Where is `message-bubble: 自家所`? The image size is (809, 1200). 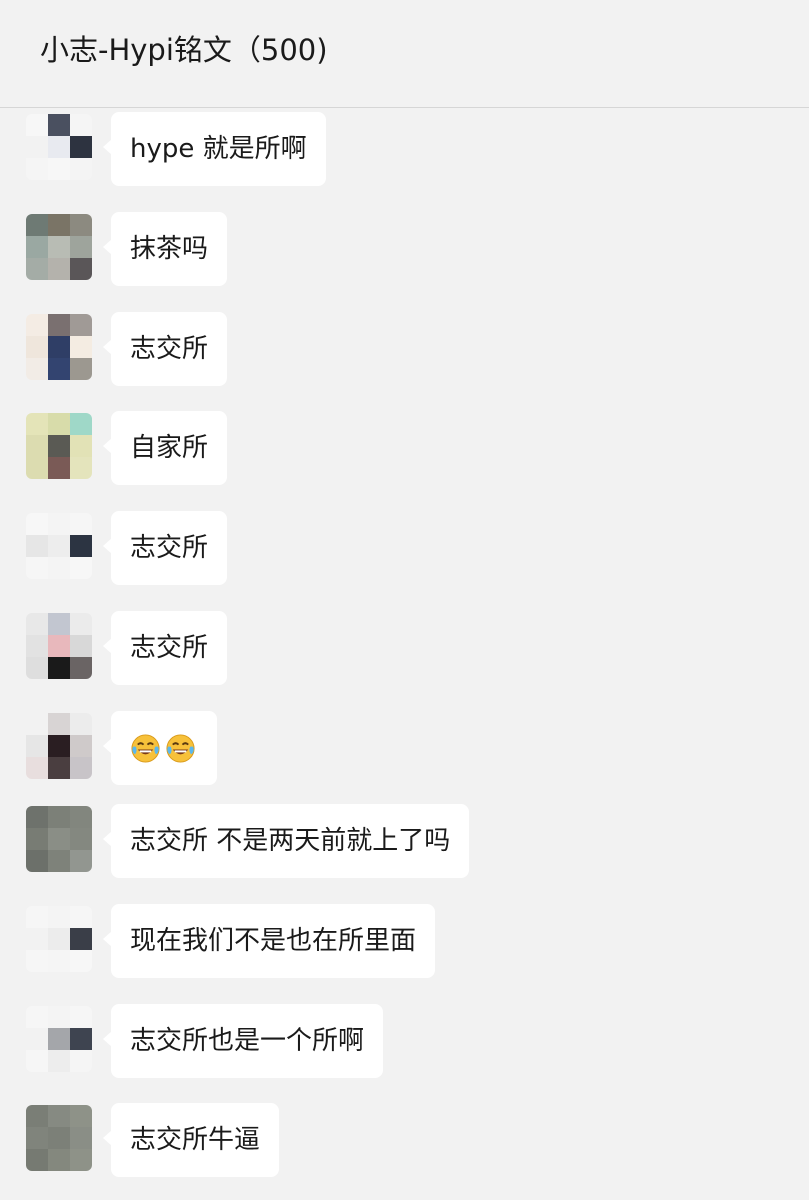
message-bubble: 自家所 is located at coordinates (165, 448).